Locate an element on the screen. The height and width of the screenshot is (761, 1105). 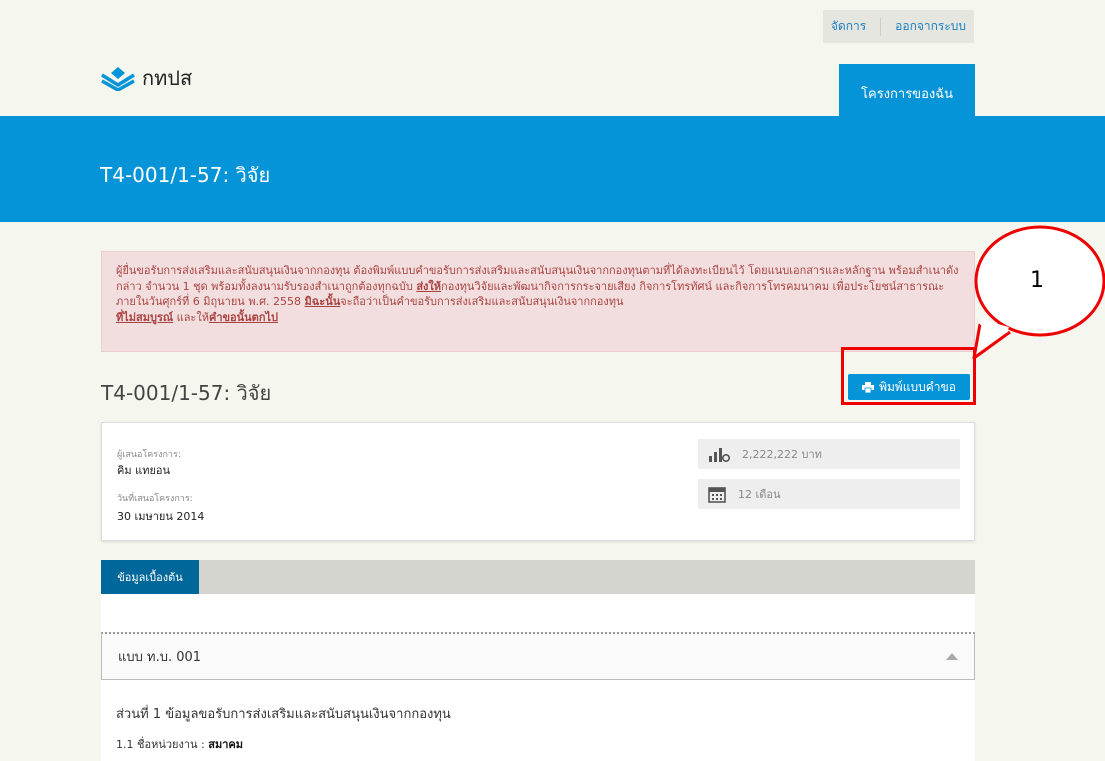
header-banner: T4-001/1-57: วิจัย is located at coordinates (552, 169).